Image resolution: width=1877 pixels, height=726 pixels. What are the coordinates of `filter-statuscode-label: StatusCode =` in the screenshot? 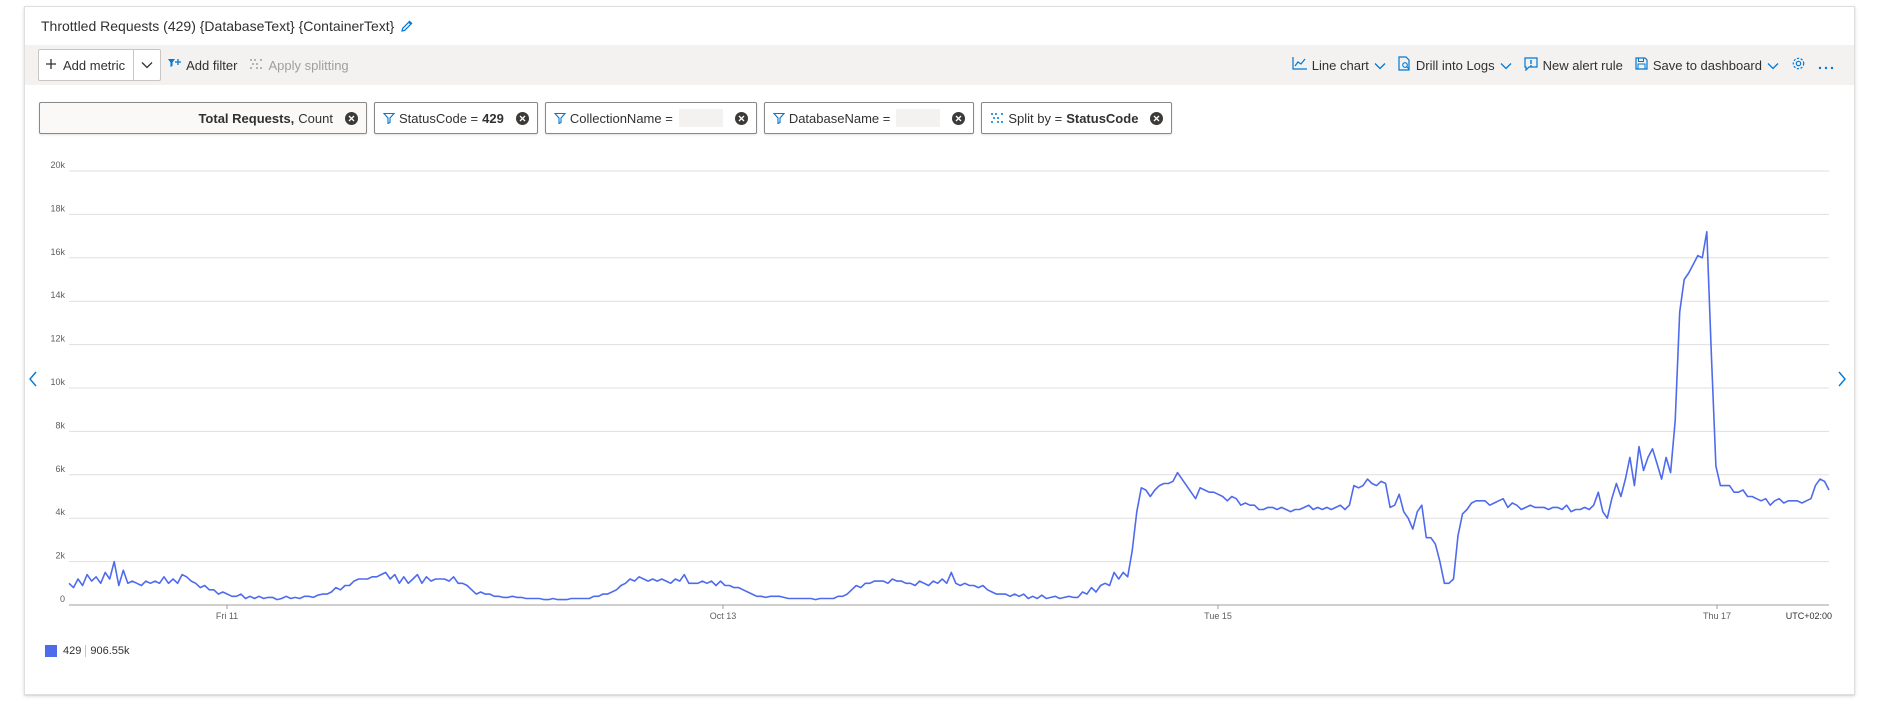 It's located at (439, 118).